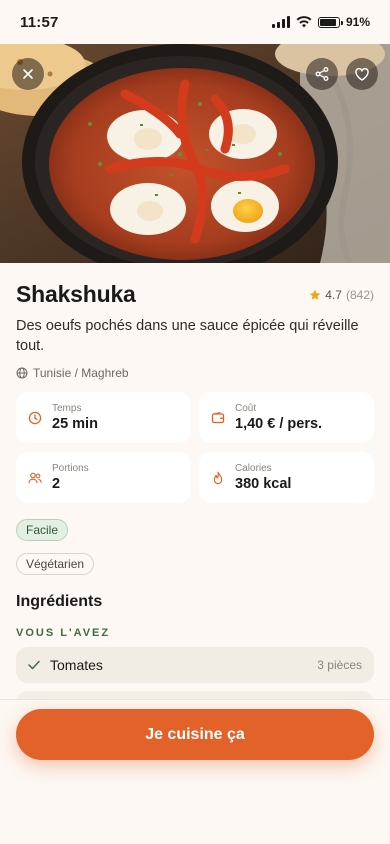 This screenshot has height=844, width=390. Describe the element at coordinates (253, 468) in the screenshot. I see `stat-label: Calories` at that location.